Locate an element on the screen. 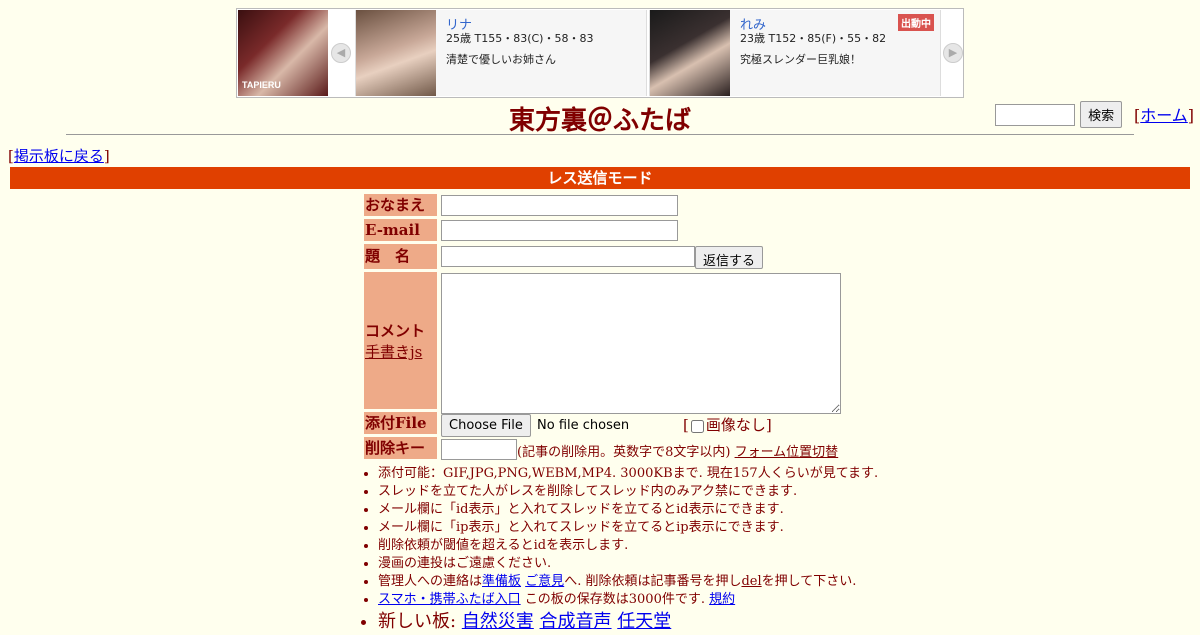  banner-logo-image: TAPIERU is located at coordinates (283, 53).